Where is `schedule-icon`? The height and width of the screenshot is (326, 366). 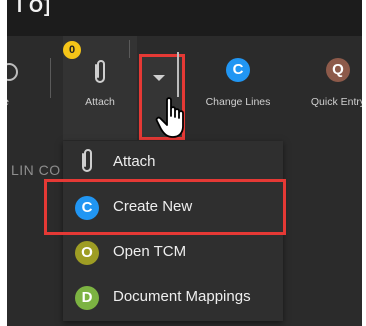
schedule-icon is located at coordinates (12, 72).